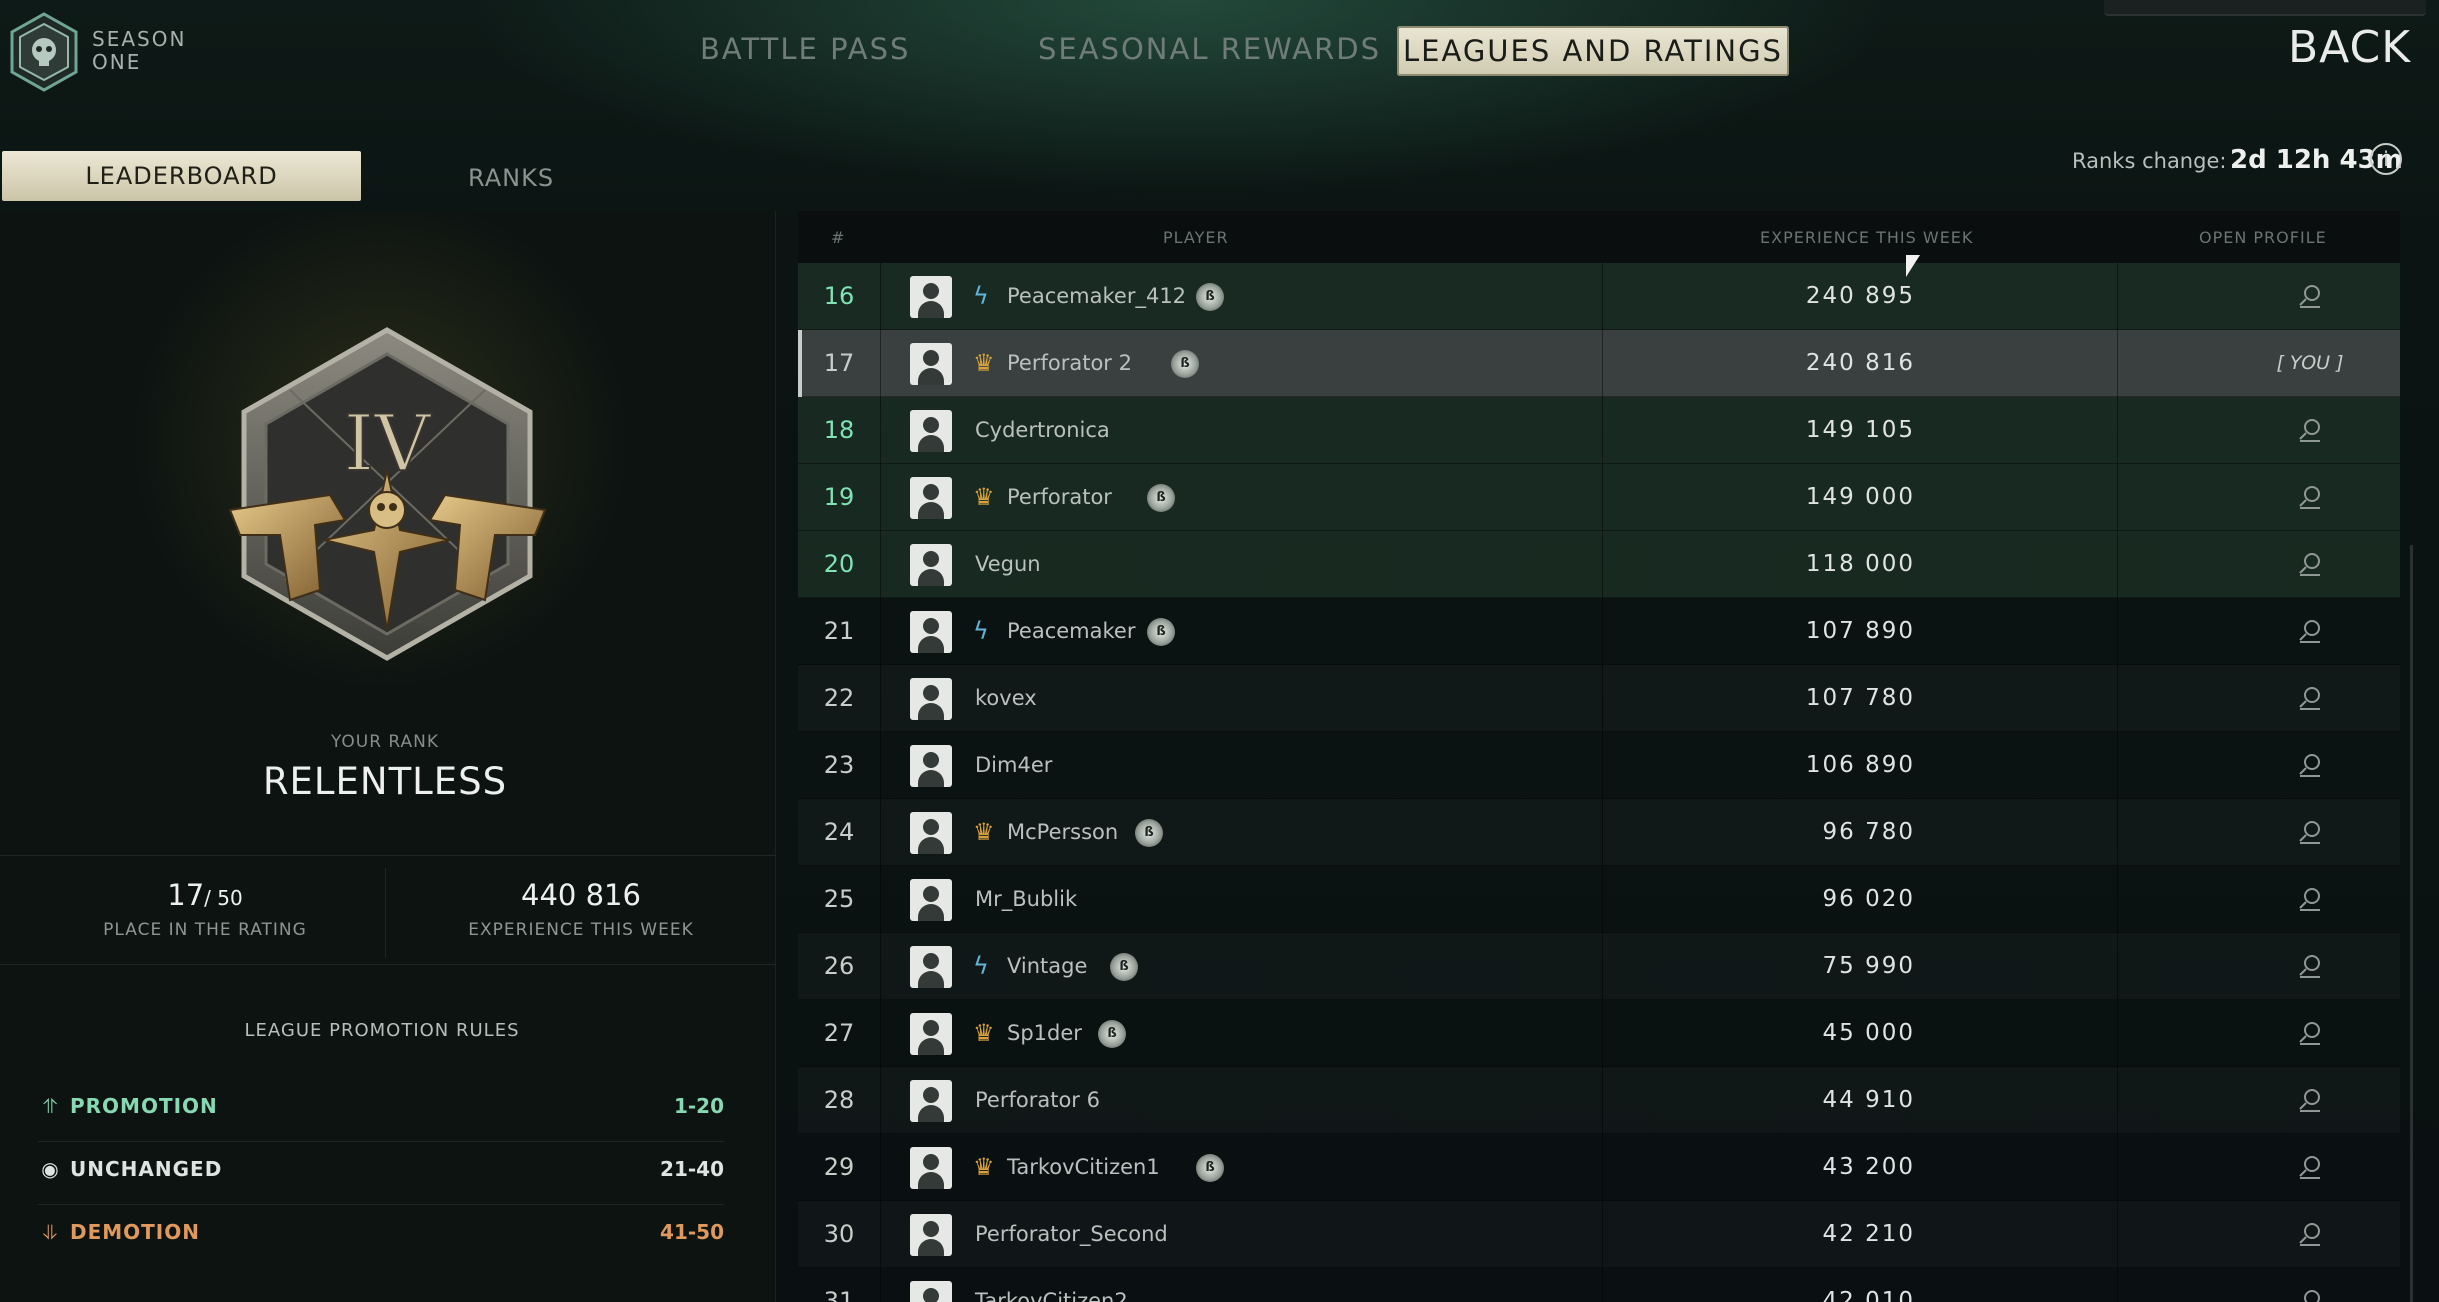  What do you see at coordinates (1599, 631) in the screenshot?
I see `table-row: 21 ϟ Peacemaker ß 107 890` at bounding box center [1599, 631].